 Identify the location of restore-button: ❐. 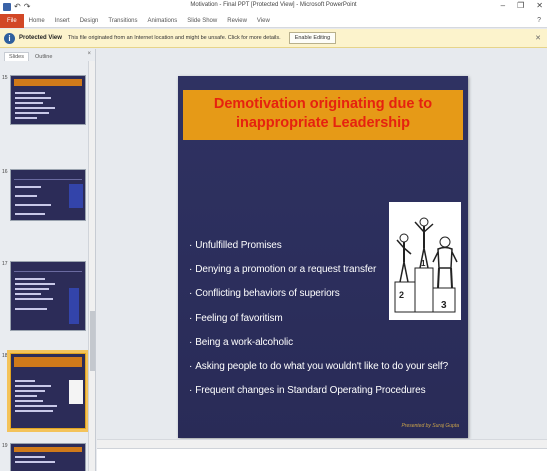
(520, 5).